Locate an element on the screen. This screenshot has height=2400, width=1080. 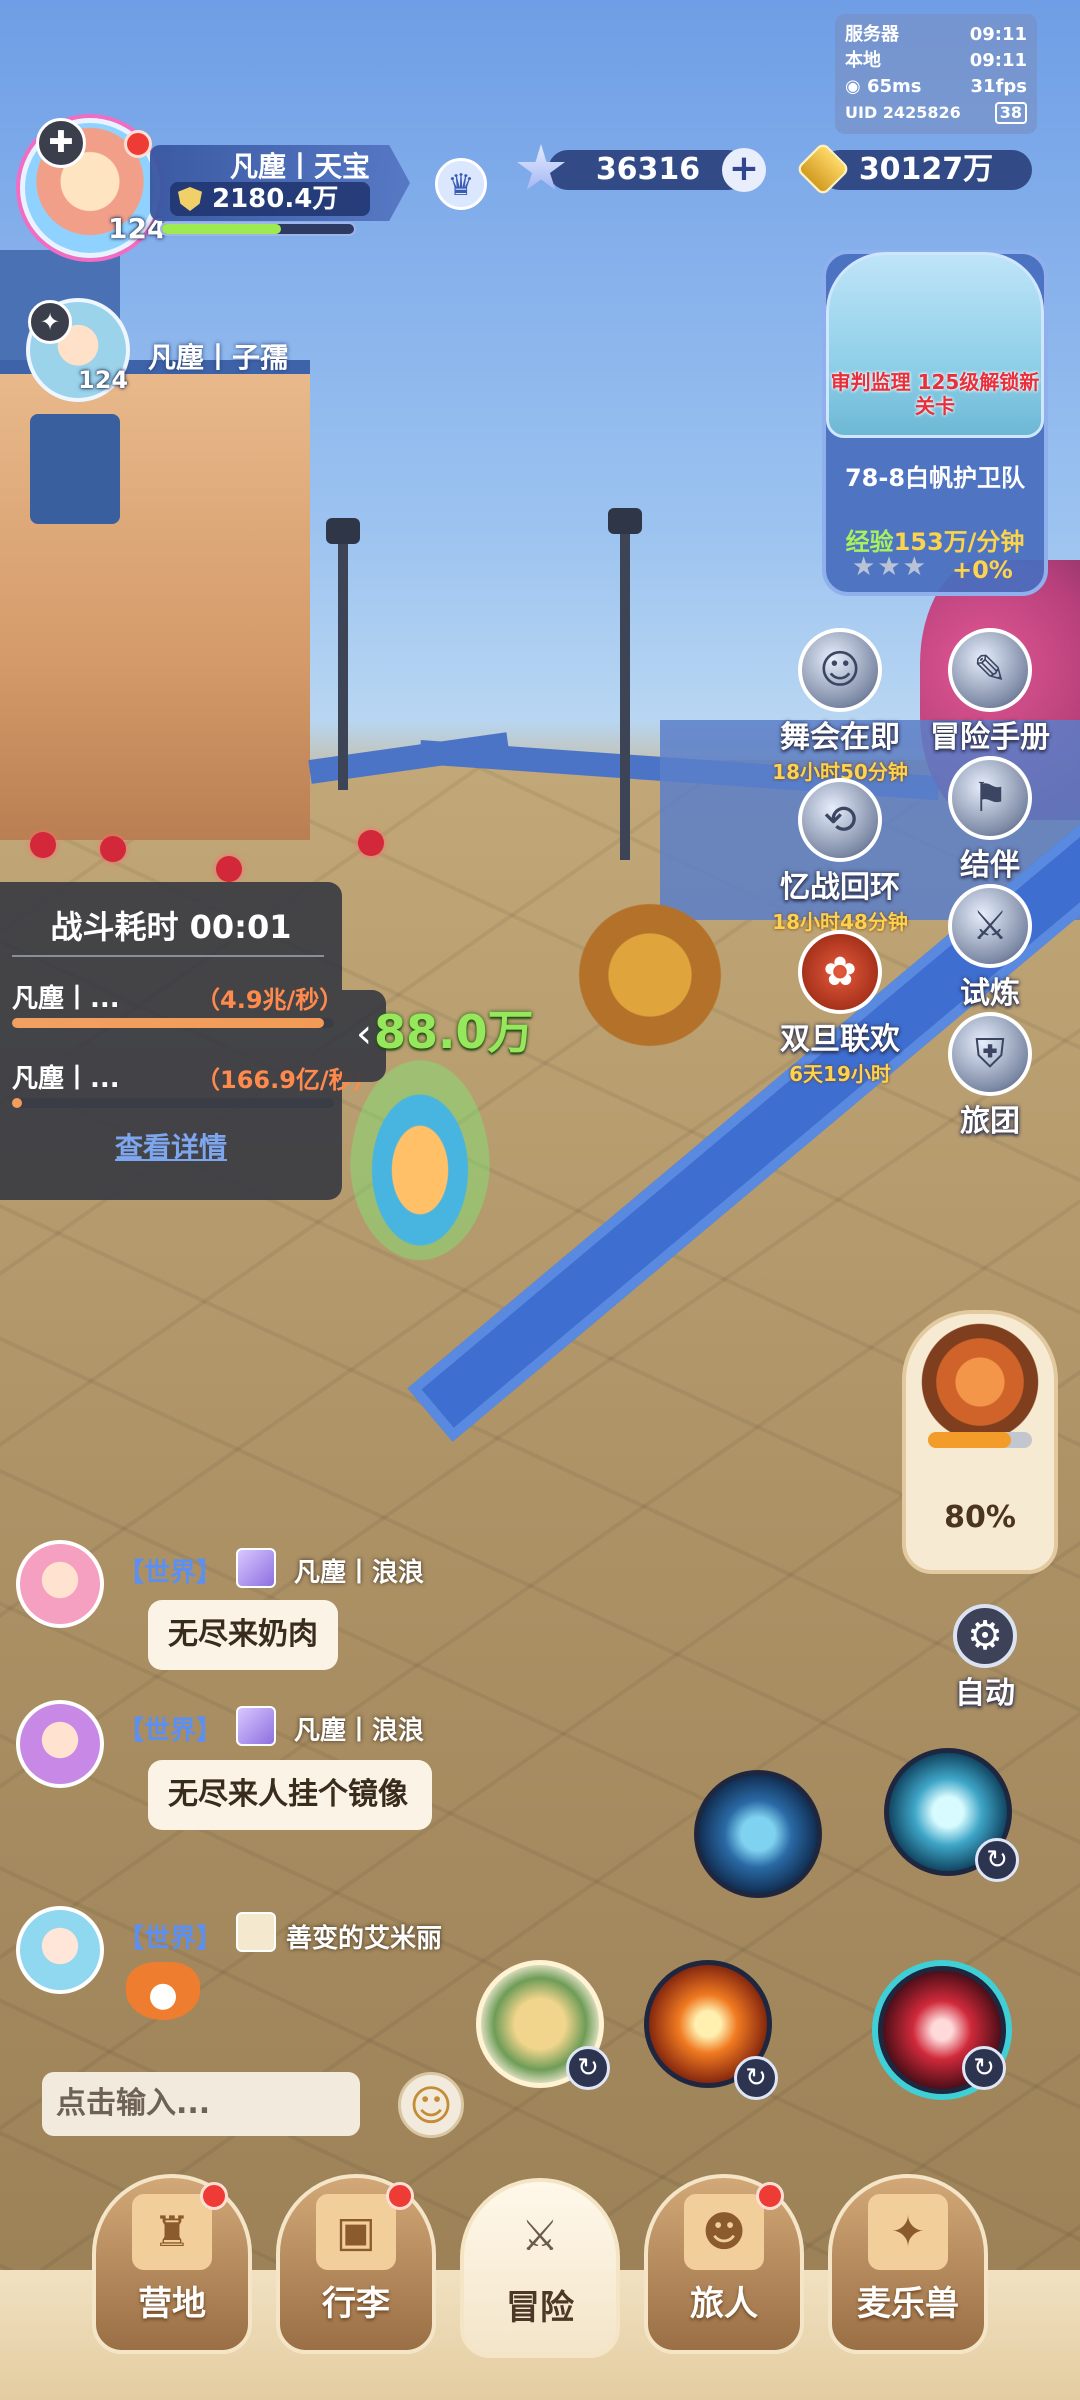
tab-label: 行李 is located at coordinates (356, 2304).